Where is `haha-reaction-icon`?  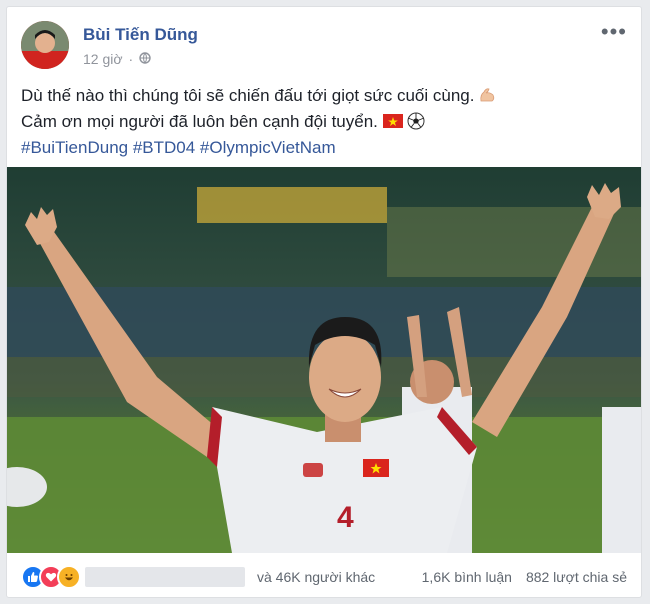
haha-reaction-icon is located at coordinates (69, 577).